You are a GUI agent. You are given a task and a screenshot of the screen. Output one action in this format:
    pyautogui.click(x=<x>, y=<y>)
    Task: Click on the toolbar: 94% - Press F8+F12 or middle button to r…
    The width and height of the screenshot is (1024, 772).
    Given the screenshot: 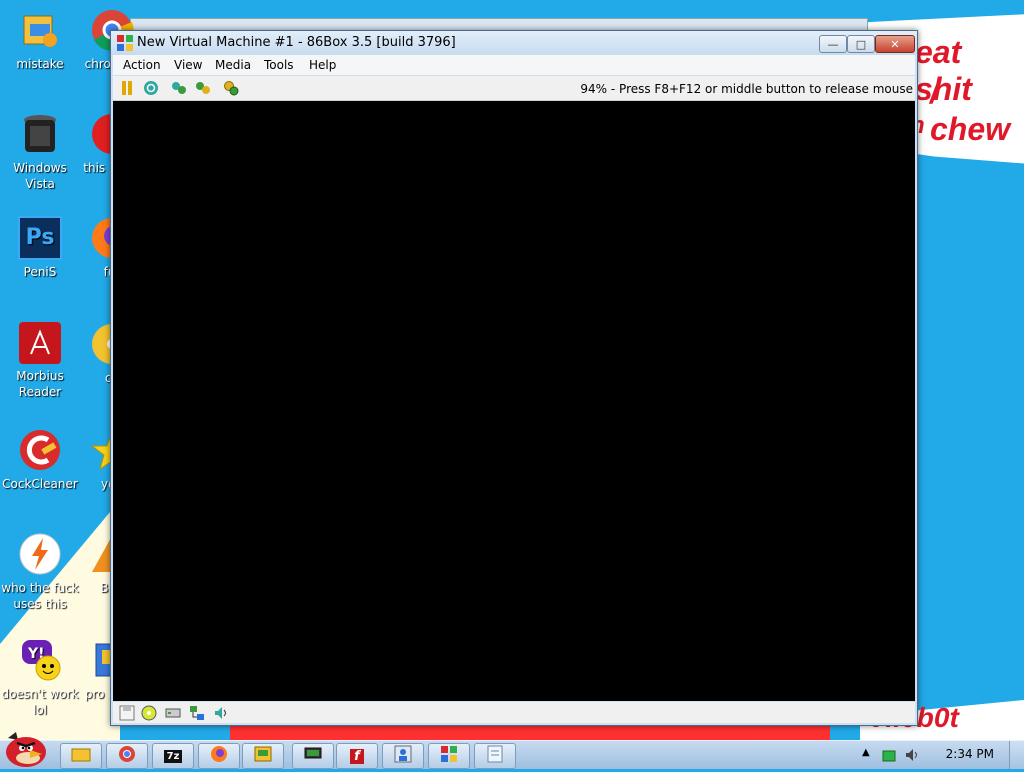 What is the action you would take?
    pyautogui.click(x=514, y=88)
    